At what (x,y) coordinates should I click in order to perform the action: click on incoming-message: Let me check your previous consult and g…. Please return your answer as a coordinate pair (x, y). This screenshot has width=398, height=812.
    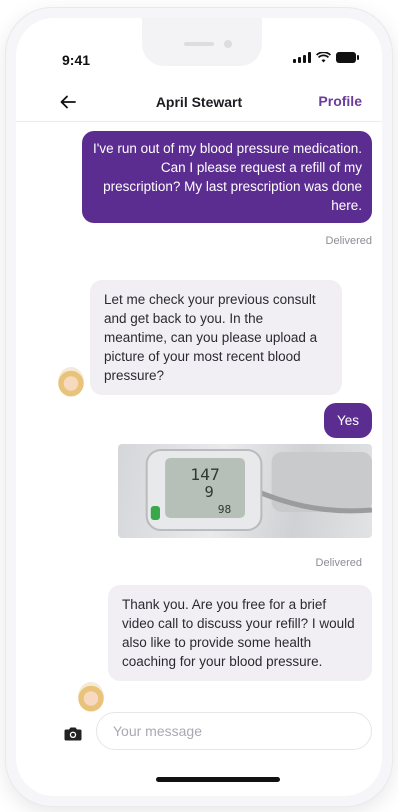
    Looking at the image, I should click on (216, 337).